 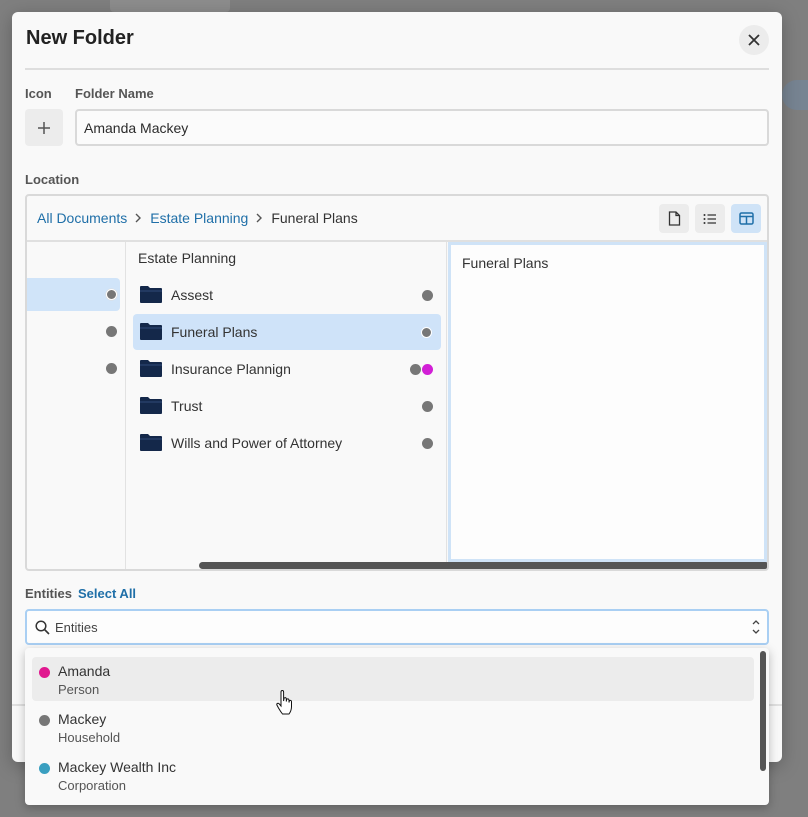 What do you see at coordinates (393, 775) in the screenshot?
I see `entity-option-mackey-wealth-inc: Mackey Wealth Inc Corporation` at bounding box center [393, 775].